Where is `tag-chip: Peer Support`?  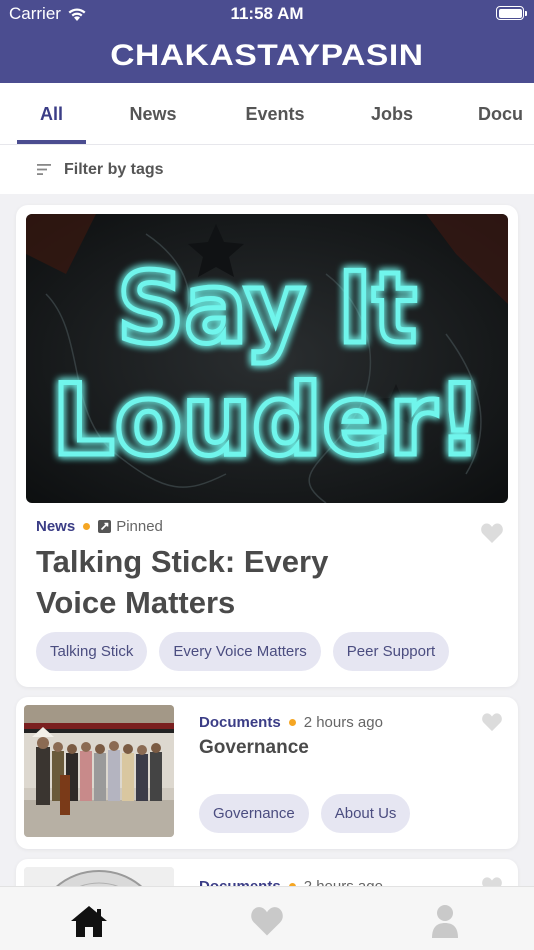 tag-chip: Peer Support is located at coordinates (391, 651).